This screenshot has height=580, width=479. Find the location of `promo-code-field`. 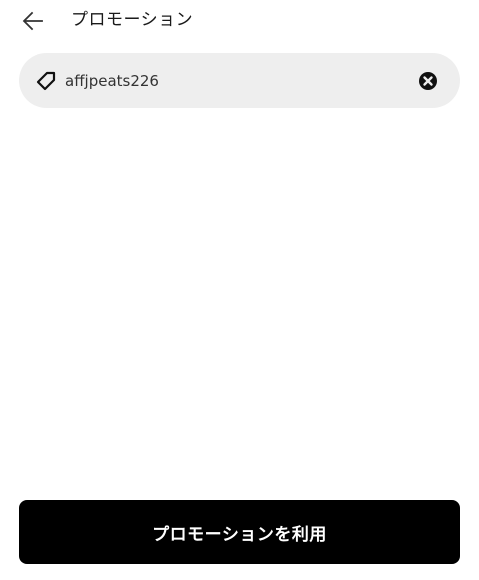

promo-code-field is located at coordinates (239, 80).